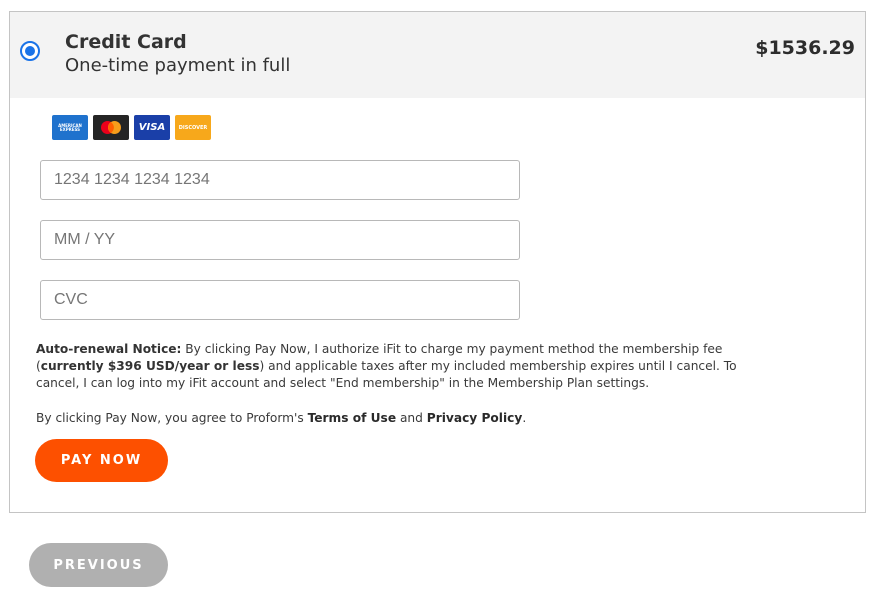 This screenshot has width=882, height=599. Describe the element at coordinates (178, 65) in the screenshot. I see `payment-method-subtitle: One-time payment in full` at that location.